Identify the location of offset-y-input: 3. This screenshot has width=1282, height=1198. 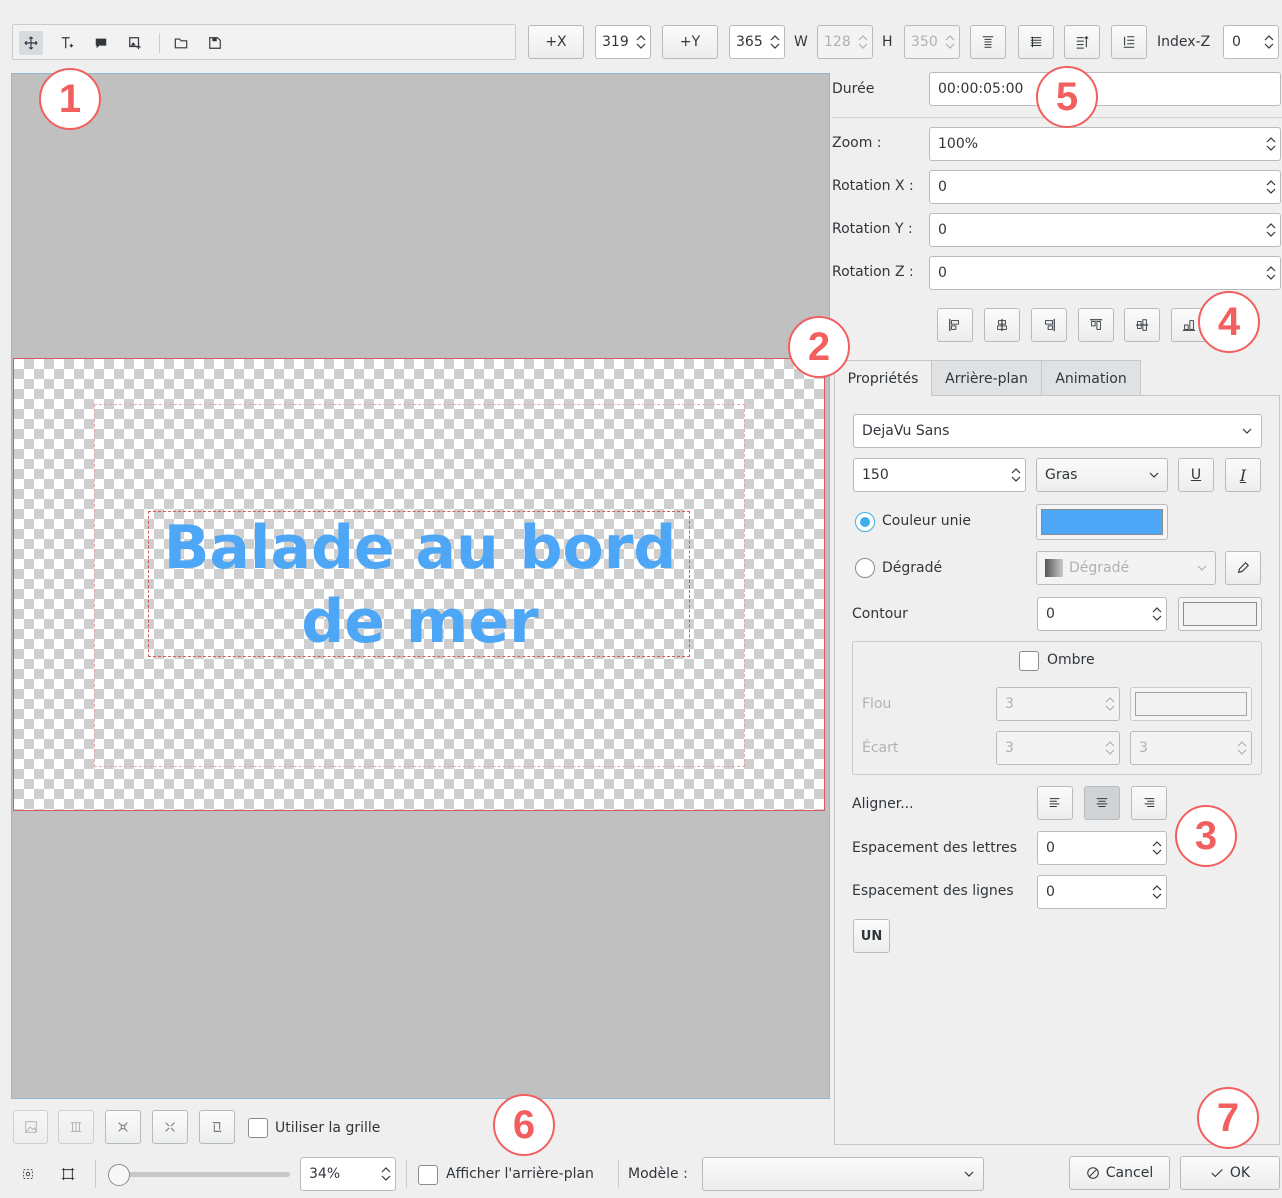
(1191, 748).